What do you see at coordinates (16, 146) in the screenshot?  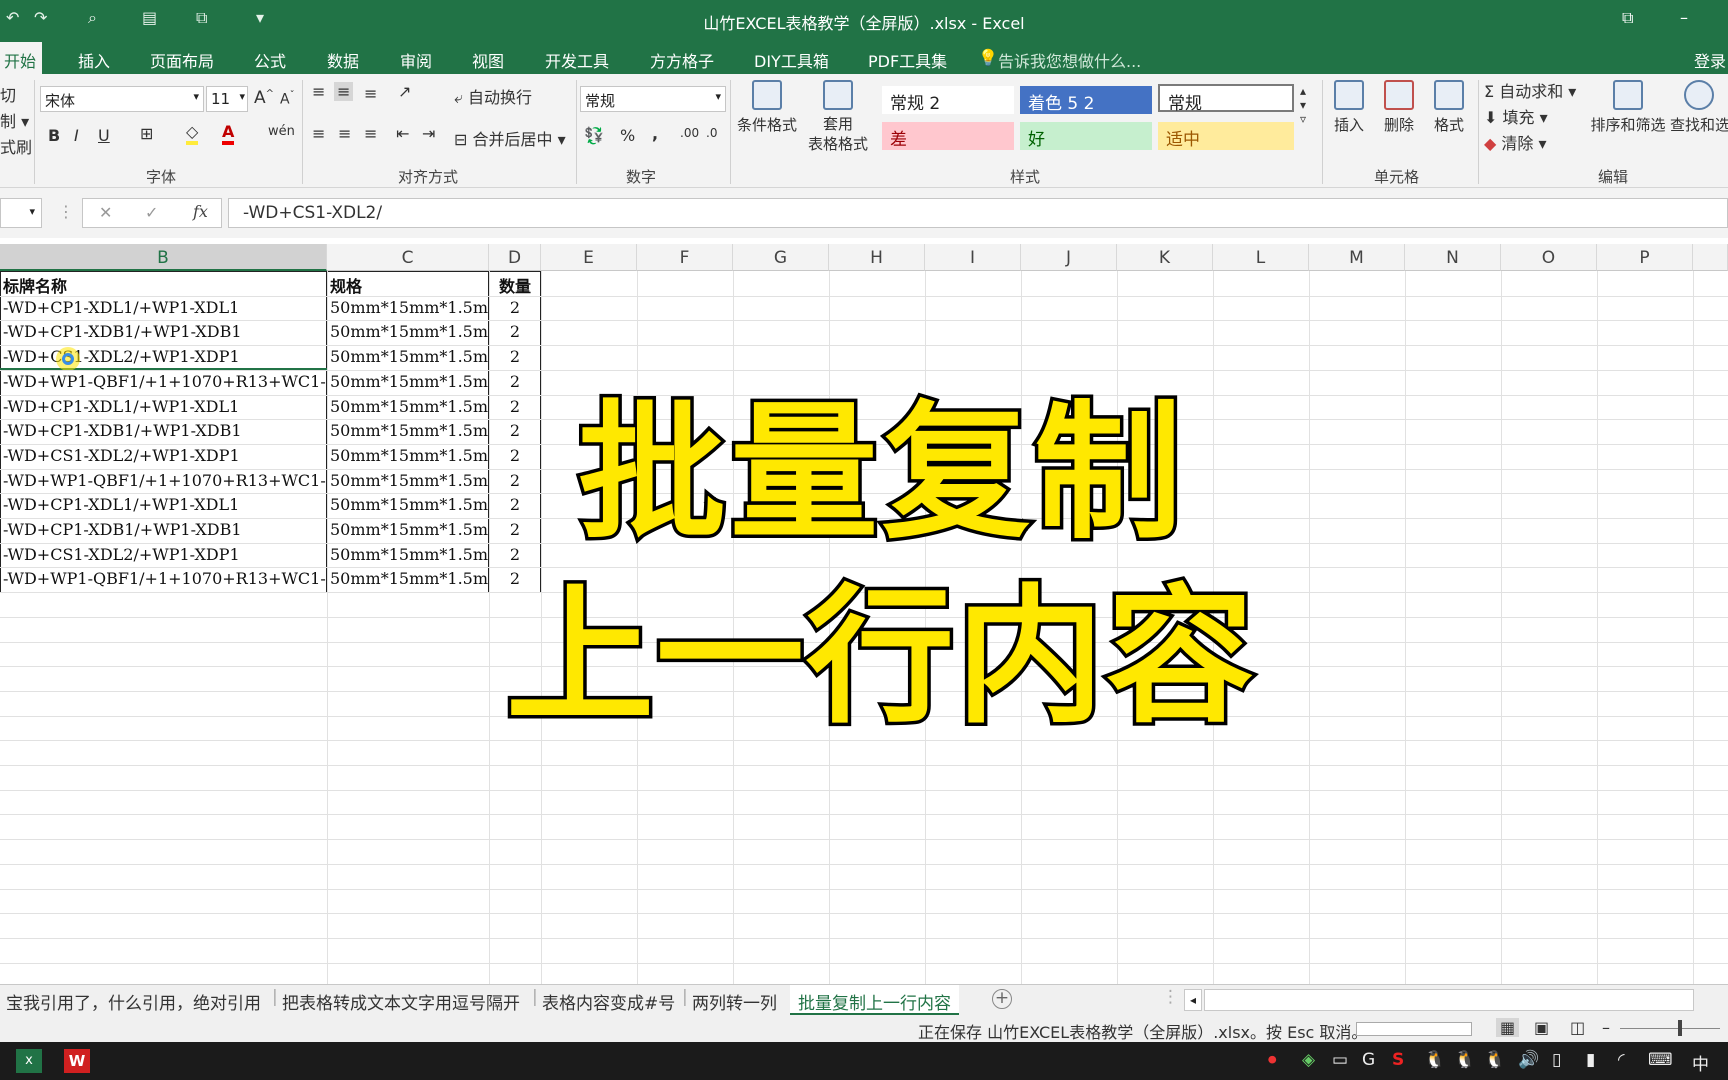 I see `format-painter-button: 式刷` at bounding box center [16, 146].